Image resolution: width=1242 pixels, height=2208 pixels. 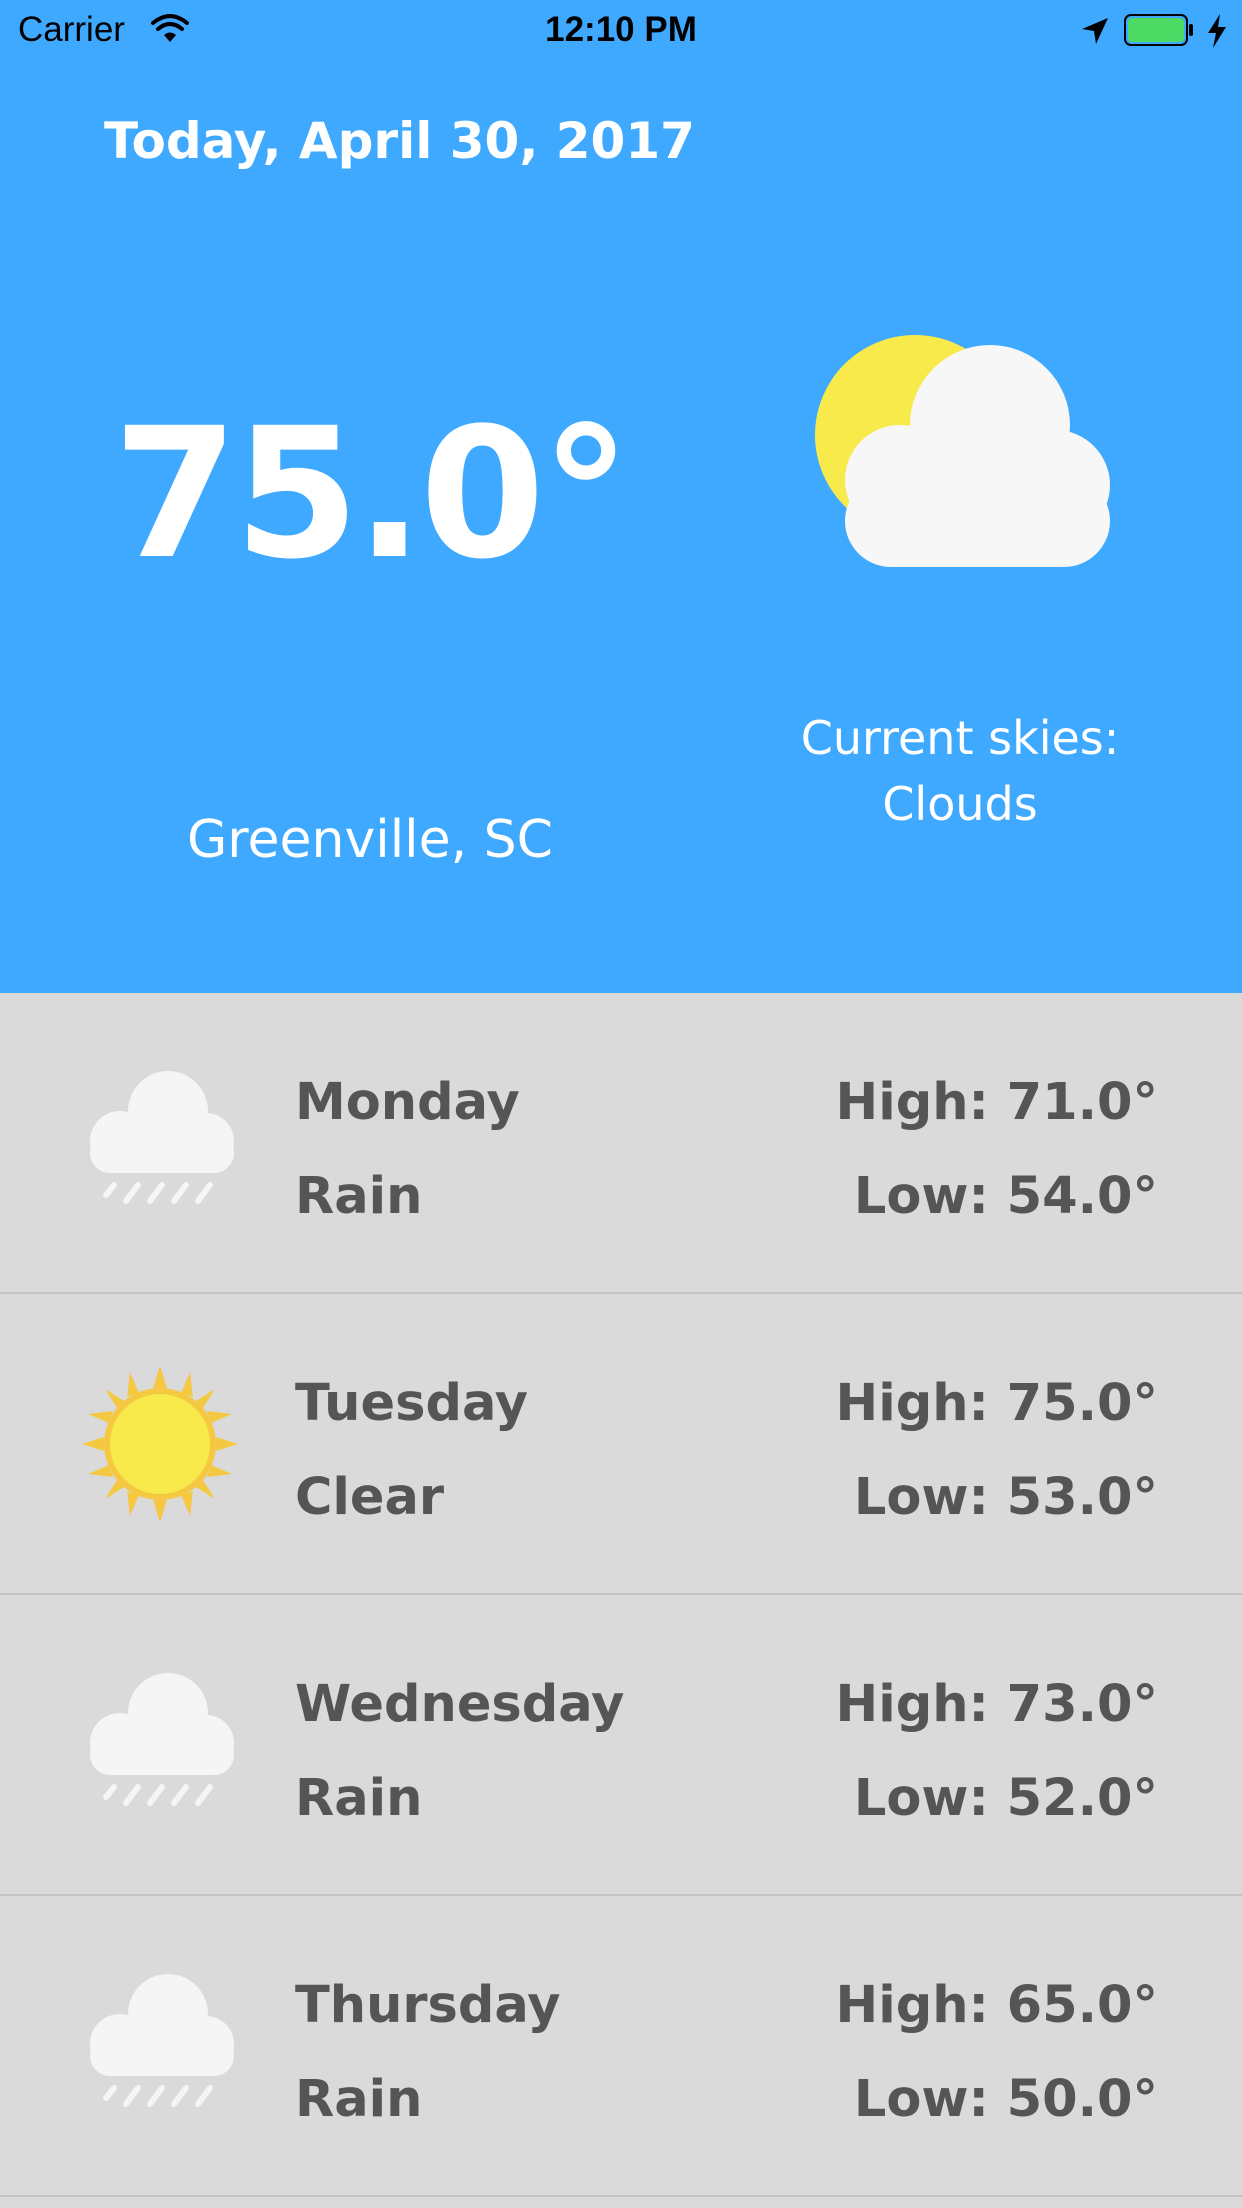 What do you see at coordinates (621, 2046) in the screenshot?
I see `forecast-row-thursday: Thursday Rain High: 65.0° Low: 50.0°` at bounding box center [621, 2046].